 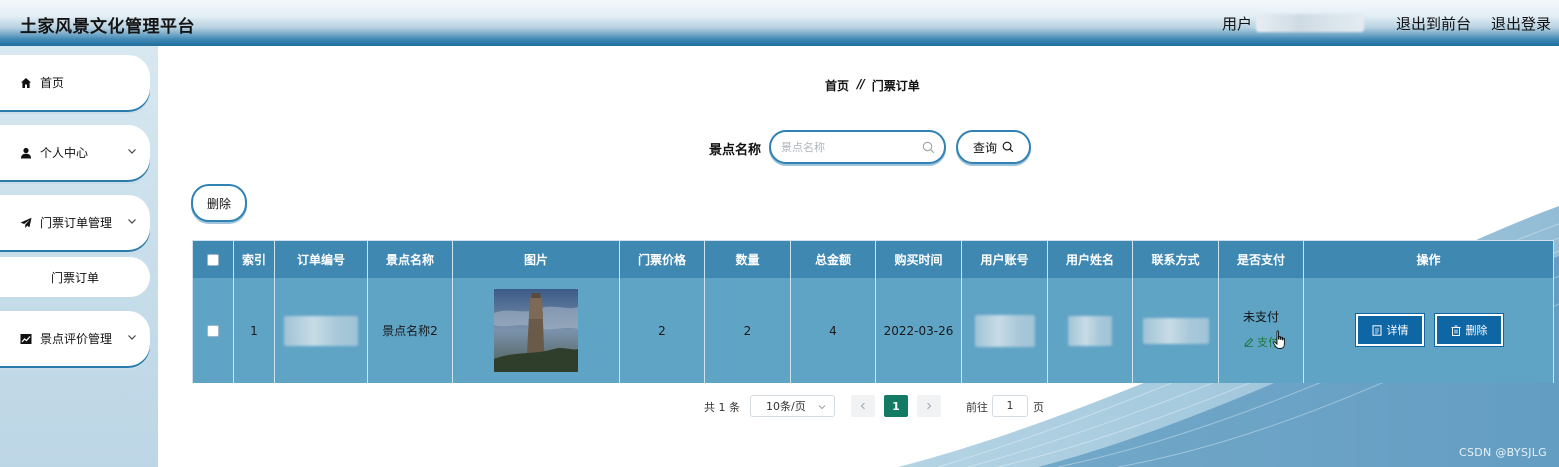 What do you see at coordinates (64, 153) in the screenshot?
I see `sidebar-item-label: 个人中心` at bounding box center [64, 153].